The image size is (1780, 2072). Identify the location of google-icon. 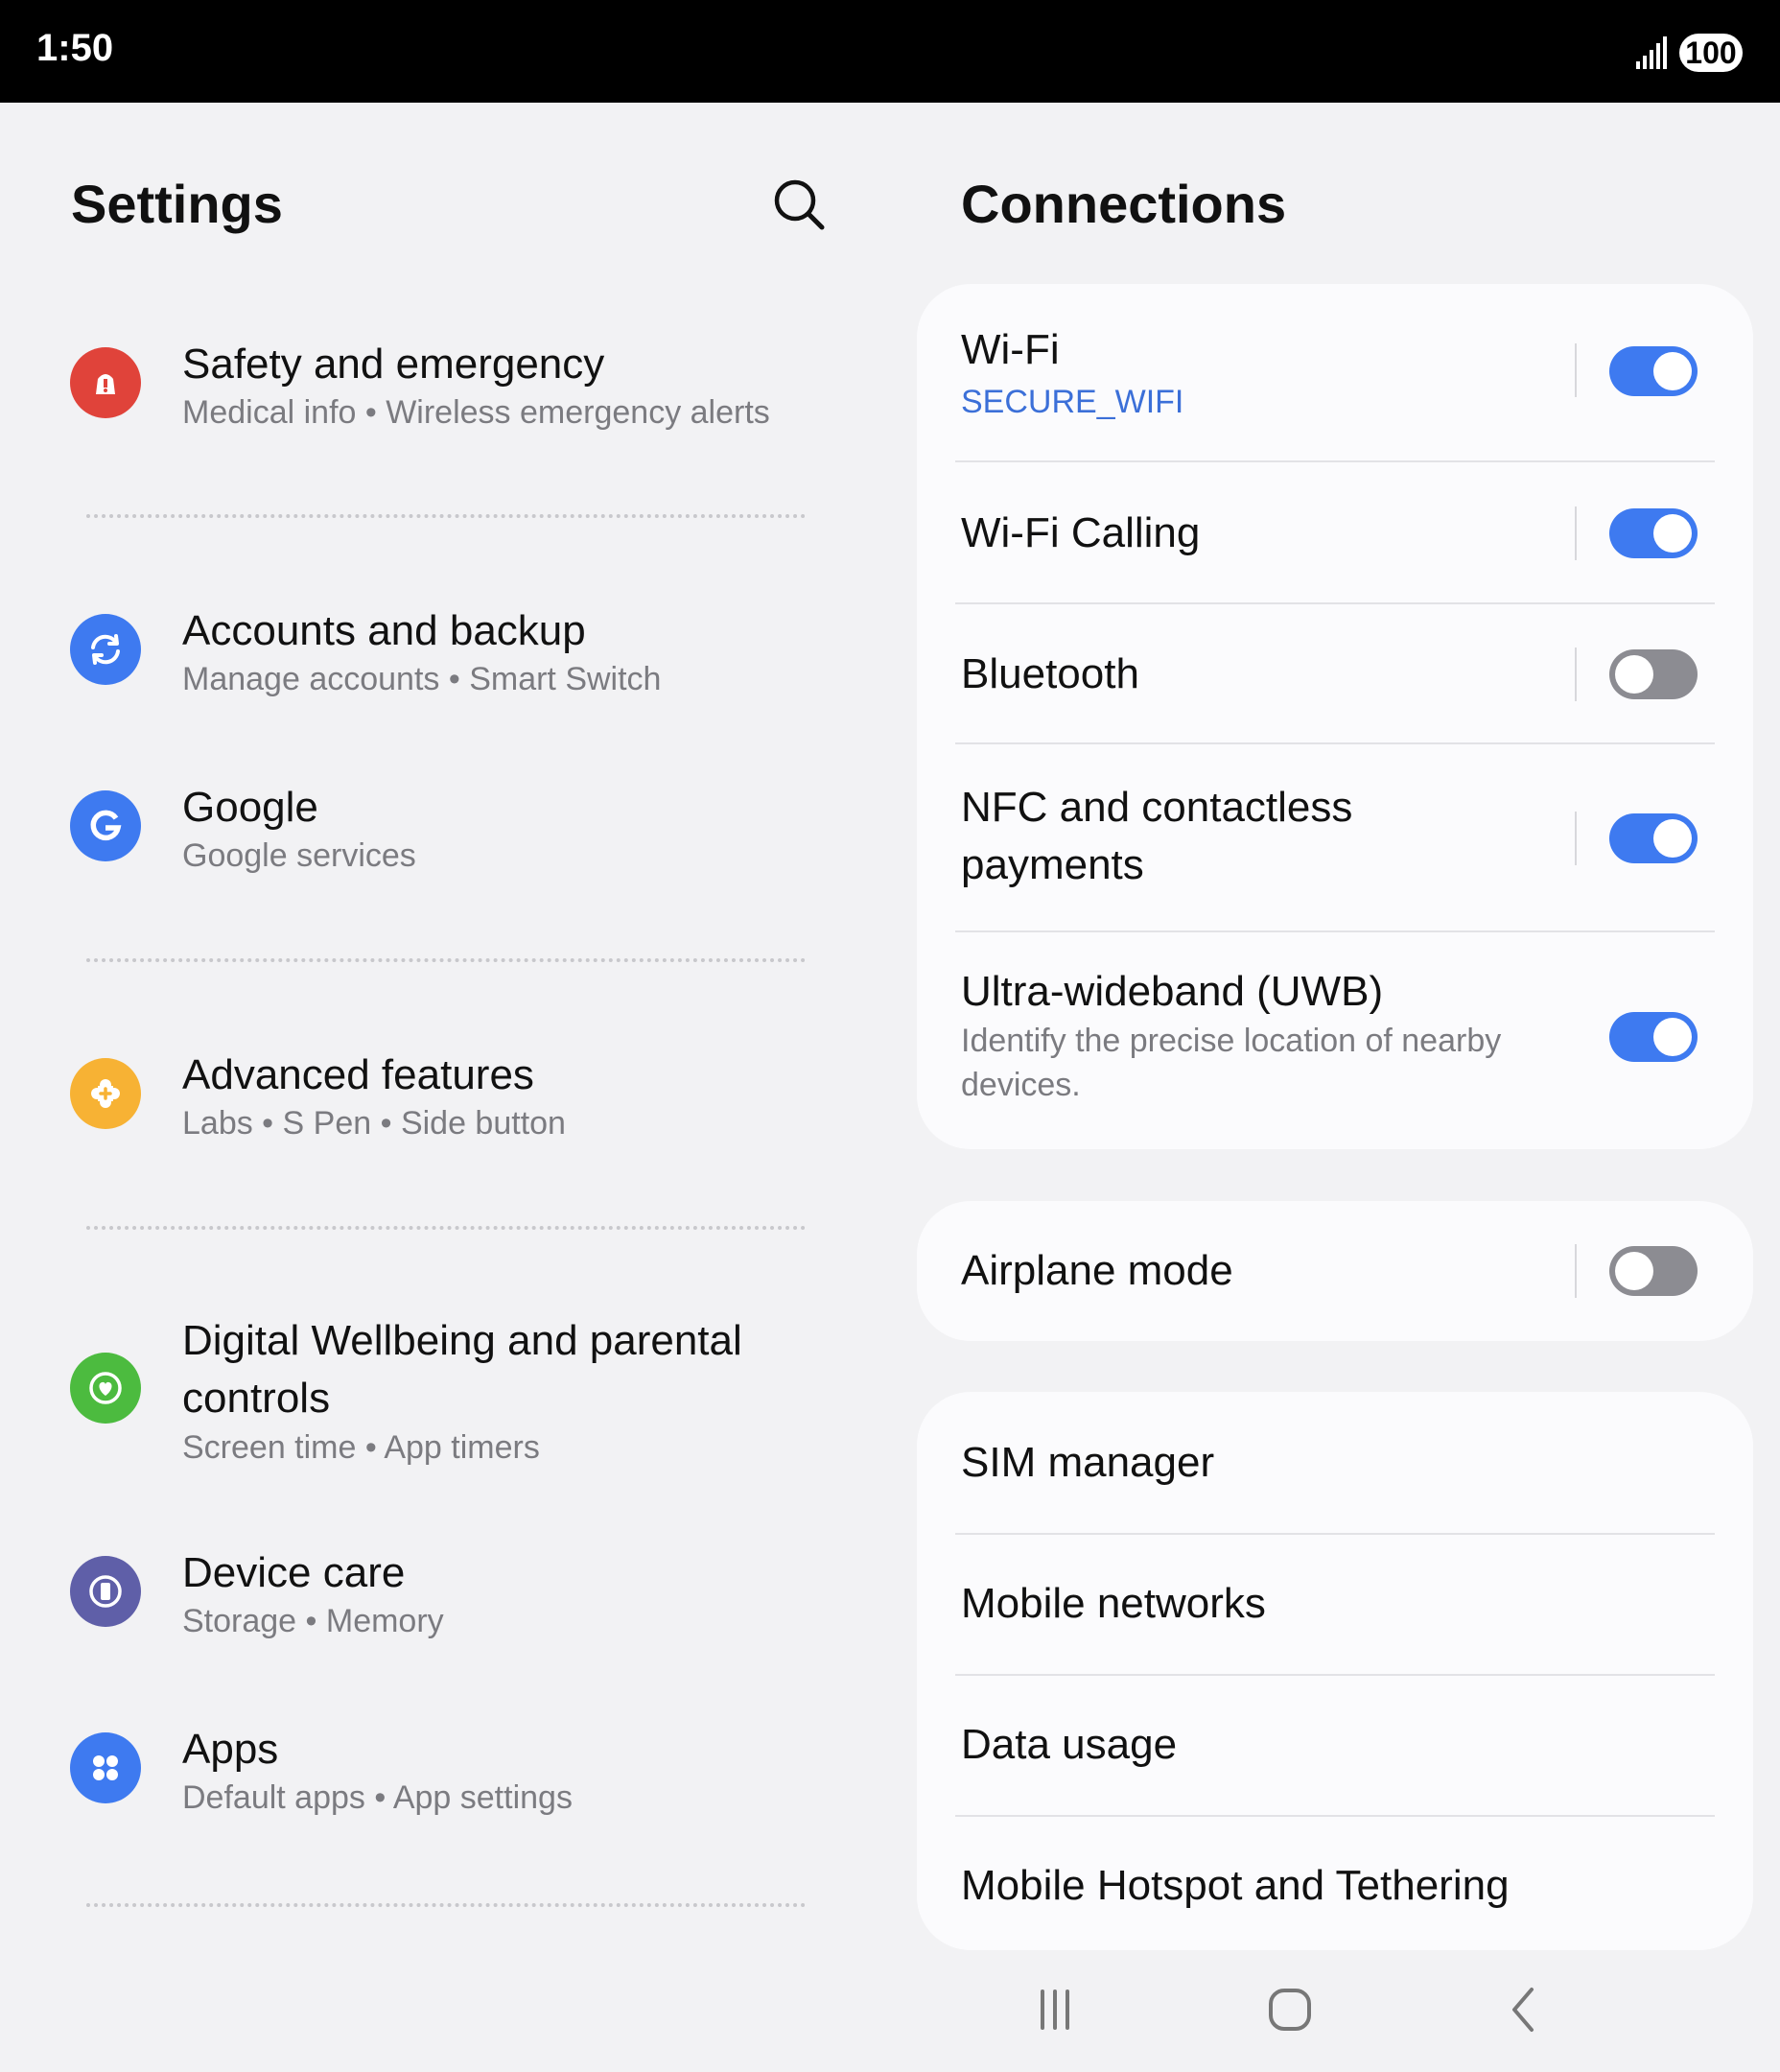
(105, 825).